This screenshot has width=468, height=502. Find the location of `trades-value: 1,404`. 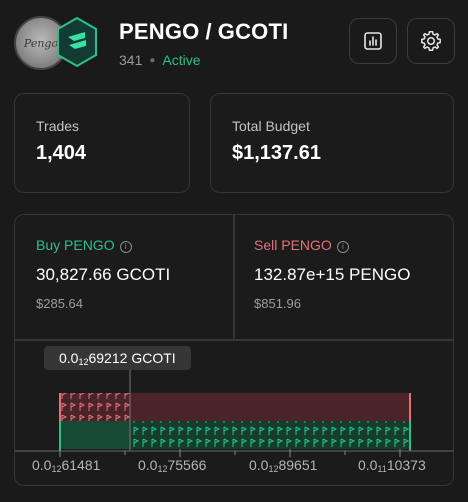

trades-value: 1,404 is located at coordinates (61, 153).